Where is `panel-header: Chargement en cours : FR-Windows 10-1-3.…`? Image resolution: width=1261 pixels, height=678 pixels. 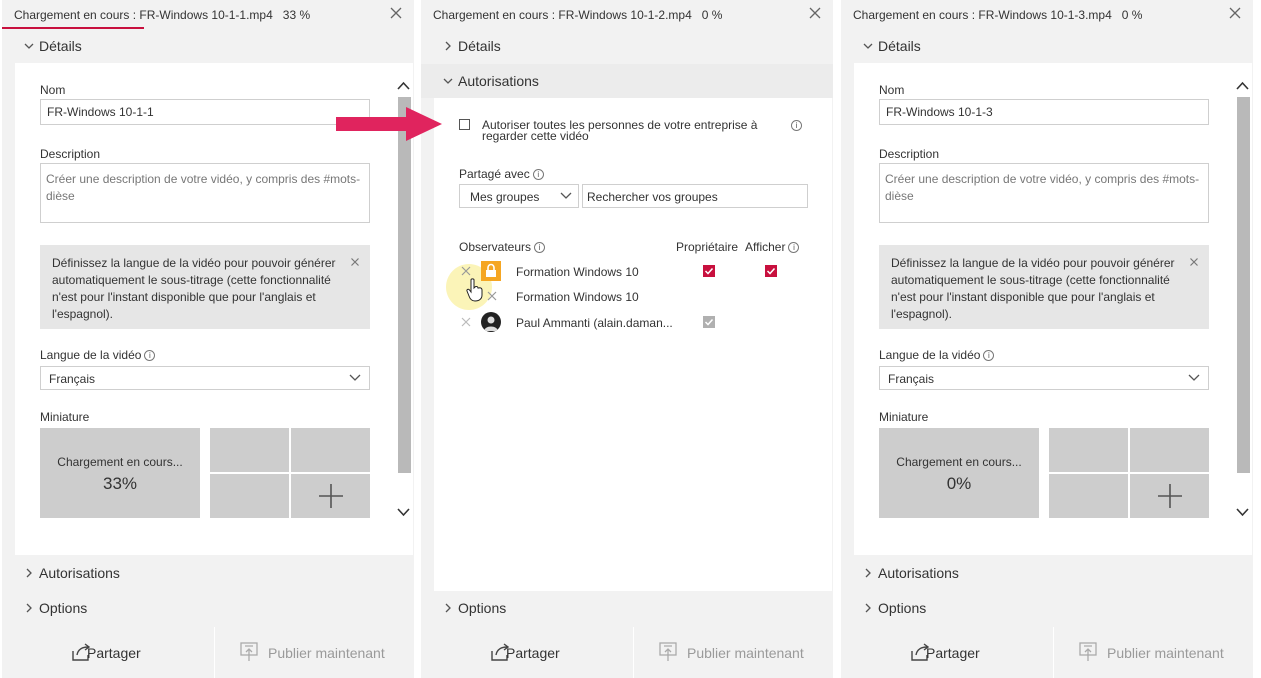 panel-header: Chargement en cours : FR-Windows 10-1-3.… is located at coordinates (1047, 15).